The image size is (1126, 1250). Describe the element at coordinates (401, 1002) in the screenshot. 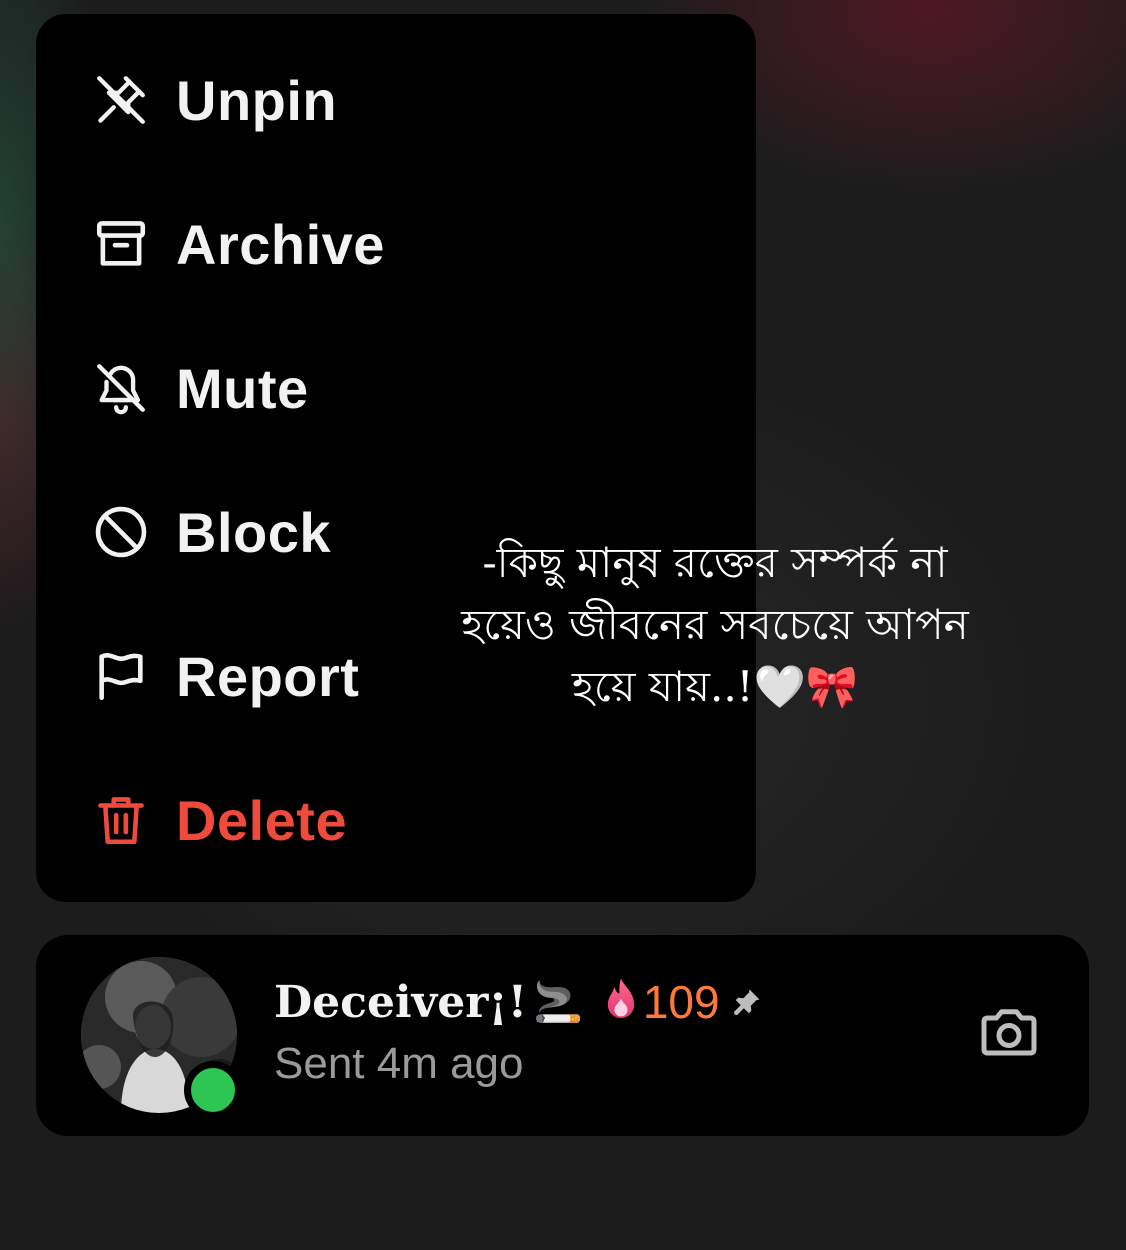

I see `chat-username: Deceiver¡!` at that location.